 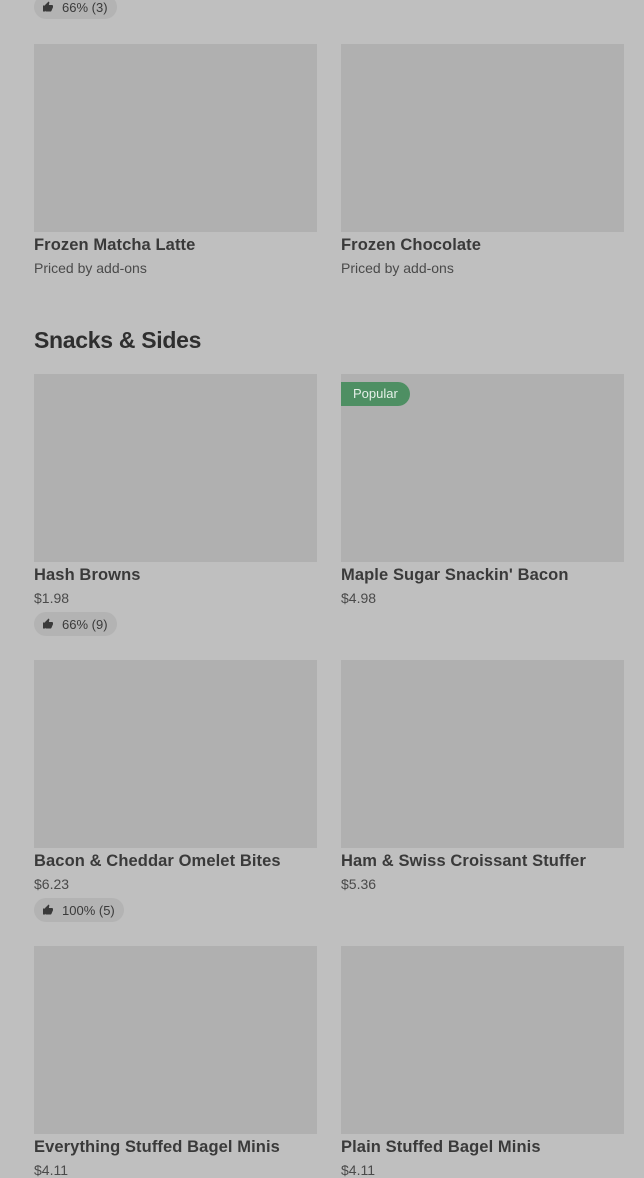 What do you see at coordinates (157, 1147) in the screenshot?
I see `item-name: Everything Stuffed Bagel Minis` at bounding box center [157, 1147].